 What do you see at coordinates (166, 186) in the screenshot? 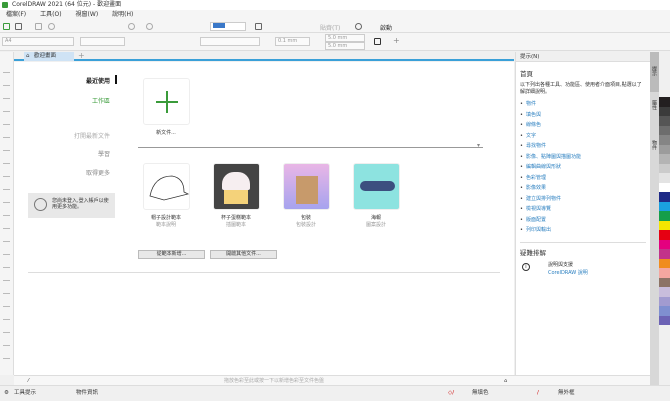
I see `template-tile-cap` at bounding box center [166, 186].